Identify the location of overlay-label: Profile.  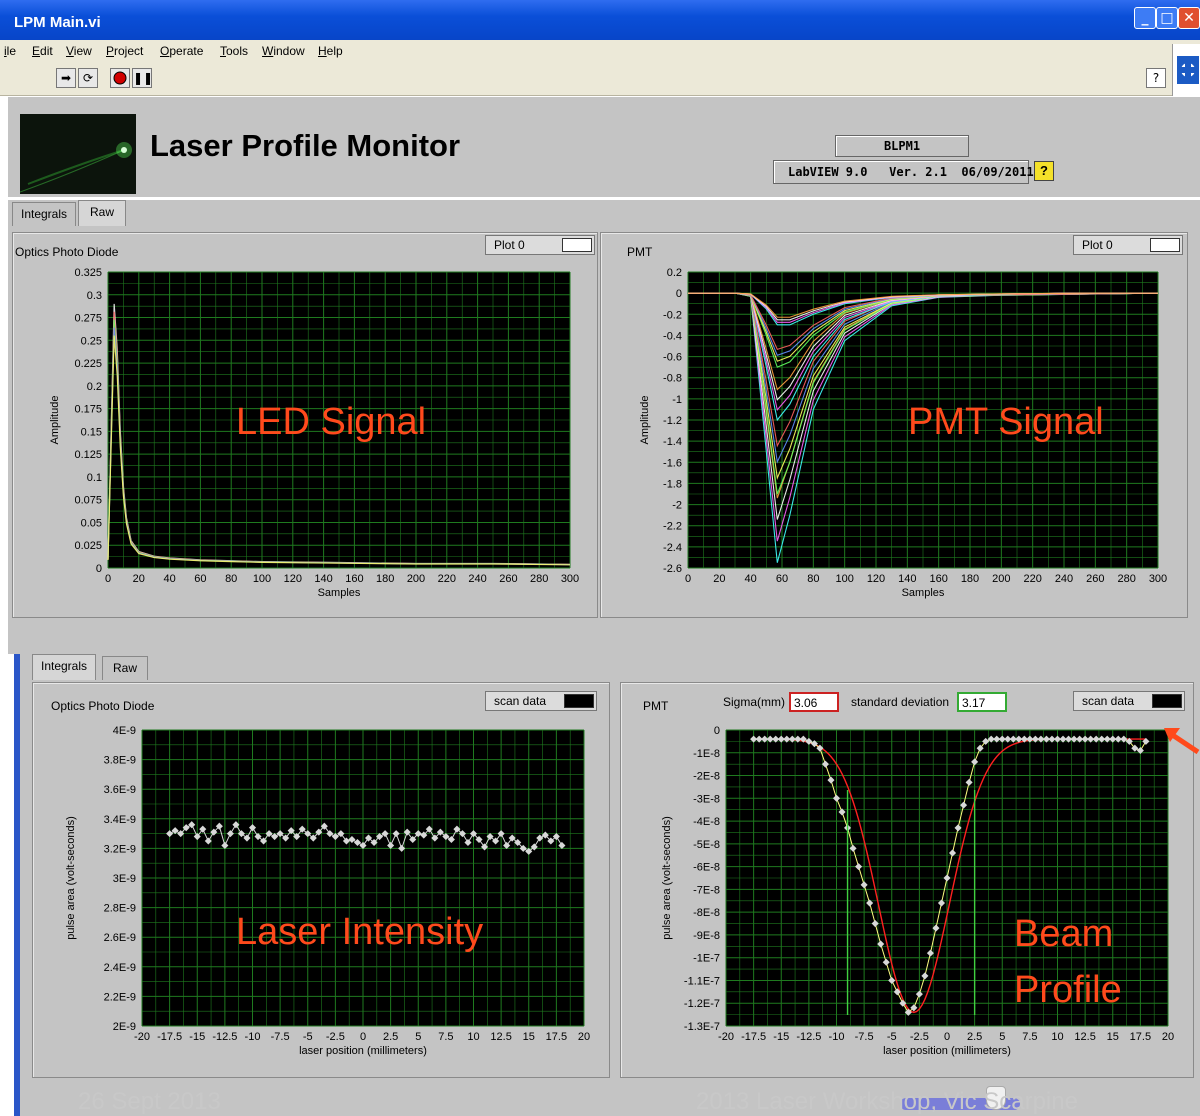
(1068, 990).